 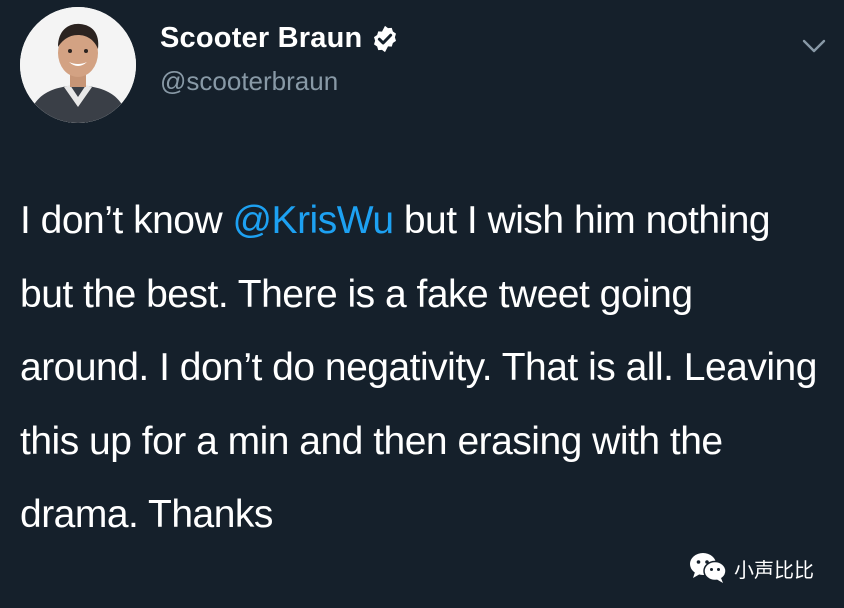 I want to click on mention-link: @KrisWu, so click(x=313, y=220).